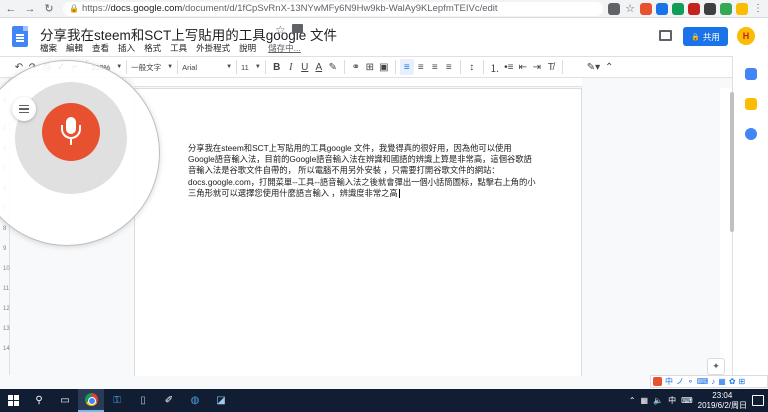 This screenshot has height=412, width=768. What do you see at coordinates (609, 67) in the screenshot?
I see `collapse-menus-icon: ⌃` at bounding box center [609, 67].